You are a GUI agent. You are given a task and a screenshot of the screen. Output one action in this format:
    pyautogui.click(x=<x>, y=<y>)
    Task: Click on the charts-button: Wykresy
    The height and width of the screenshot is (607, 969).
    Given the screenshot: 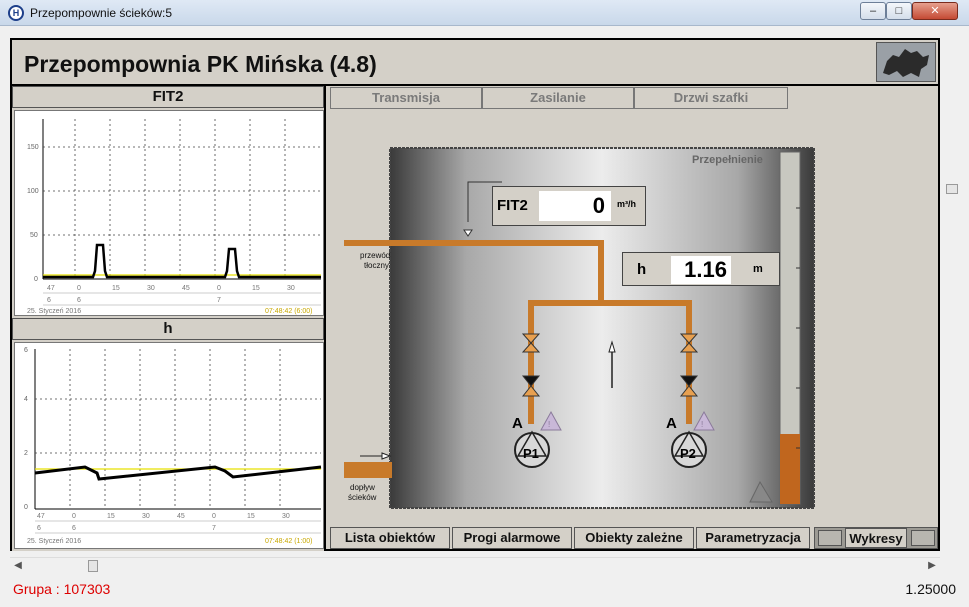 What is the action you would take?
    pyautogui.click(x=876, y=538)
    